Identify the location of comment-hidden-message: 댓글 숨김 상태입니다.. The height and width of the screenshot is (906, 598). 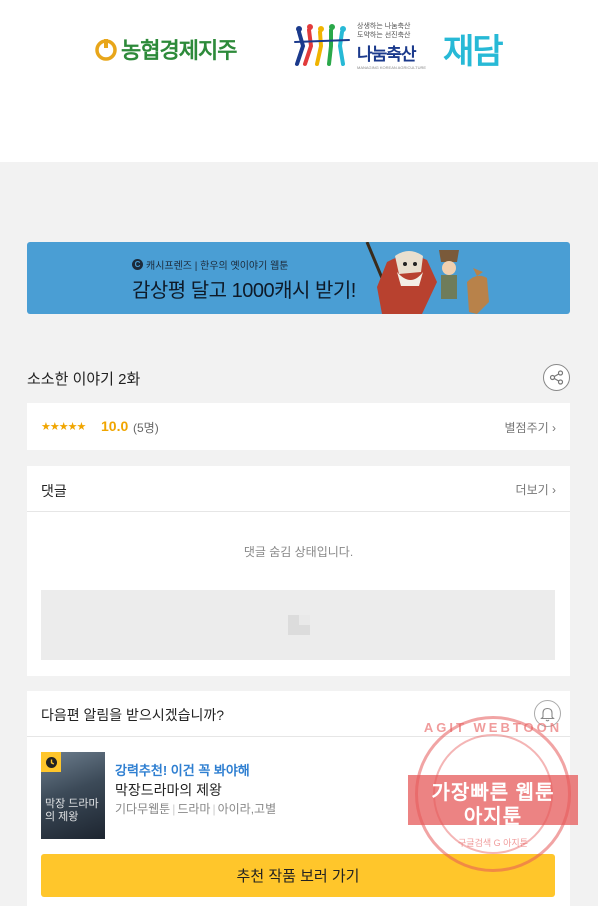
(298, 552).